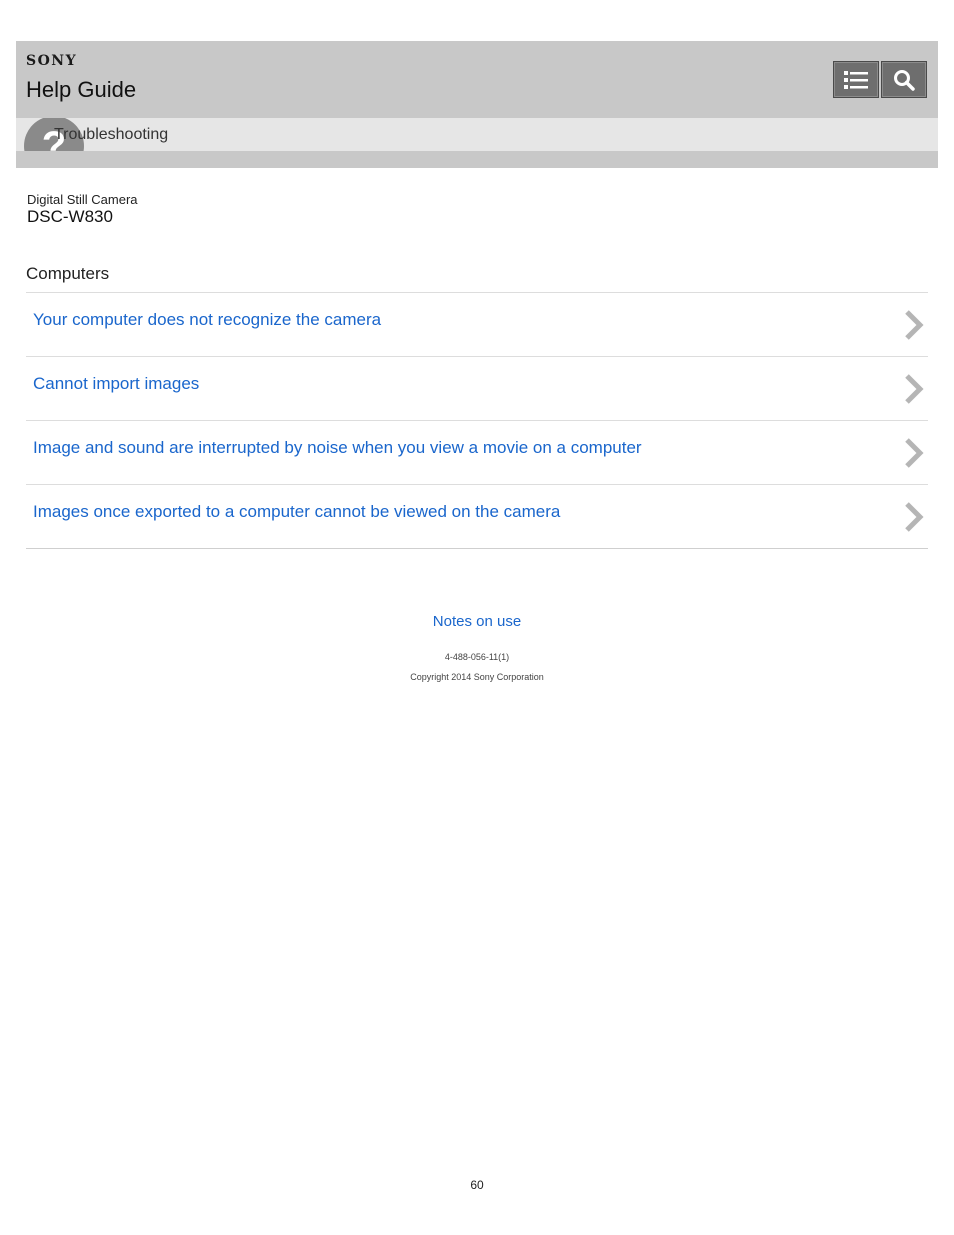 This screenshot has height=1235, width=954. I want to click on page-number: 60, so click(477, 1185).